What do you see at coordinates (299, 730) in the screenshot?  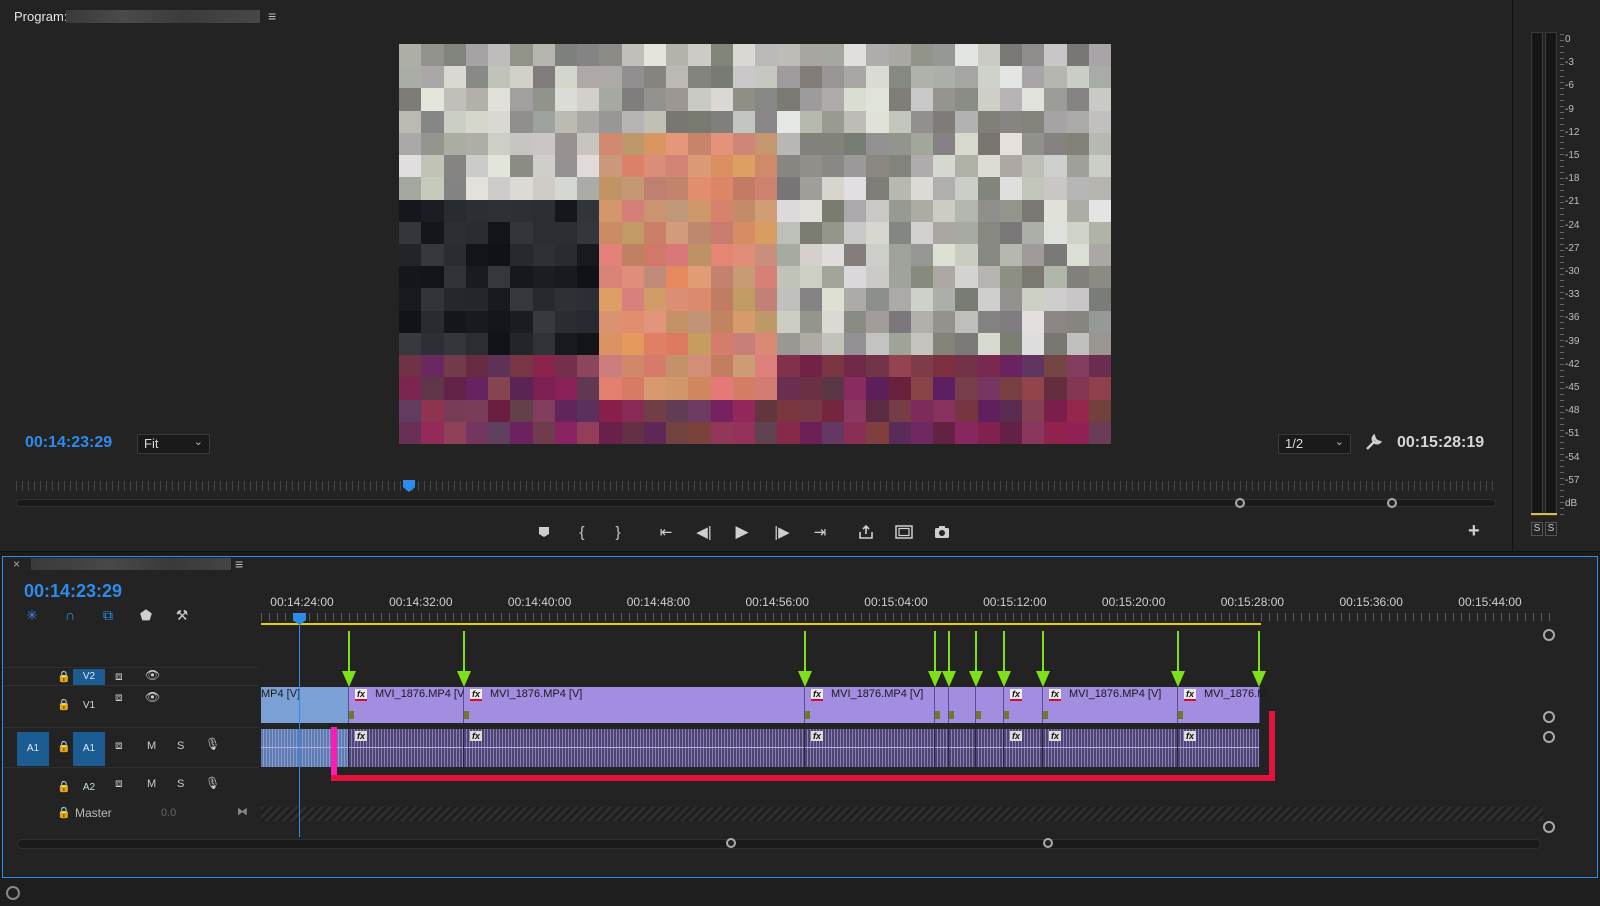 I see `timeline-playhead-line` at bounding box center [299, 730].